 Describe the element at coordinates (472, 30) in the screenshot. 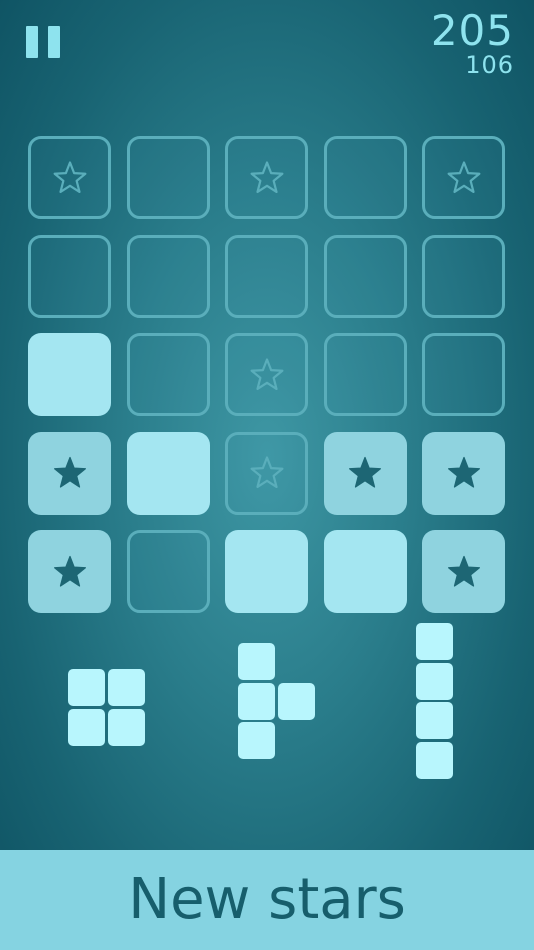

I see `current-score: 205` at that location.